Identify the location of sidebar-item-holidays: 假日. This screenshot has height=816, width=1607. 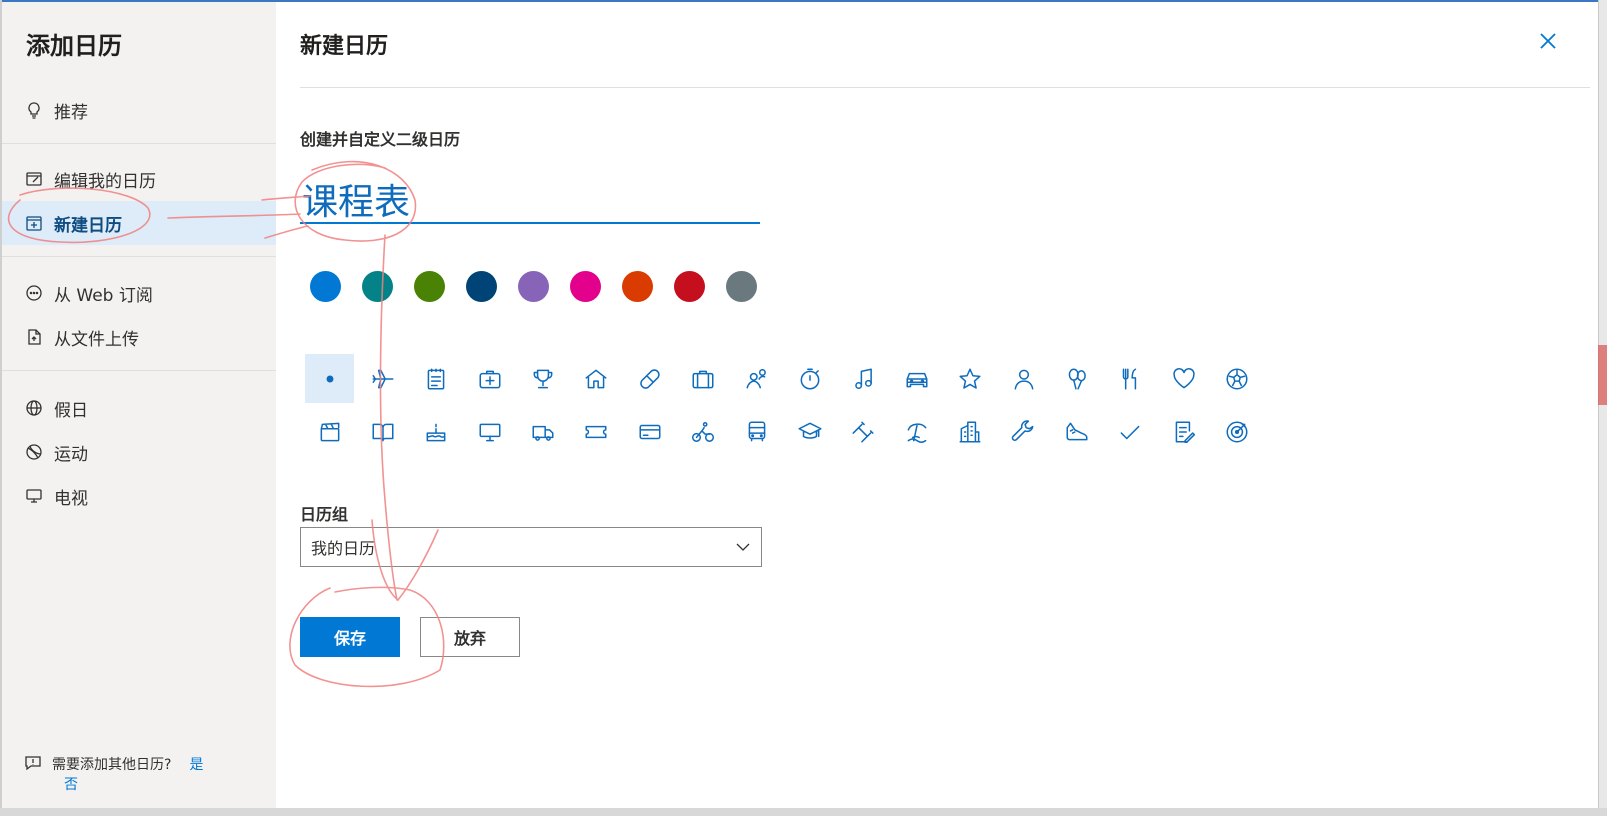
(139, 408).